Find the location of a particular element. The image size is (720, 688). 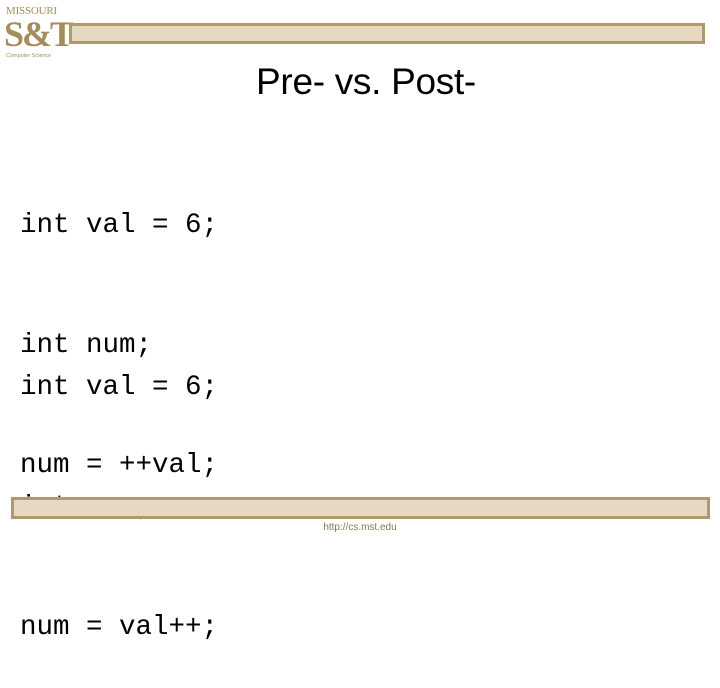

code-line: num = val++; is located at coordinates (119, 627).